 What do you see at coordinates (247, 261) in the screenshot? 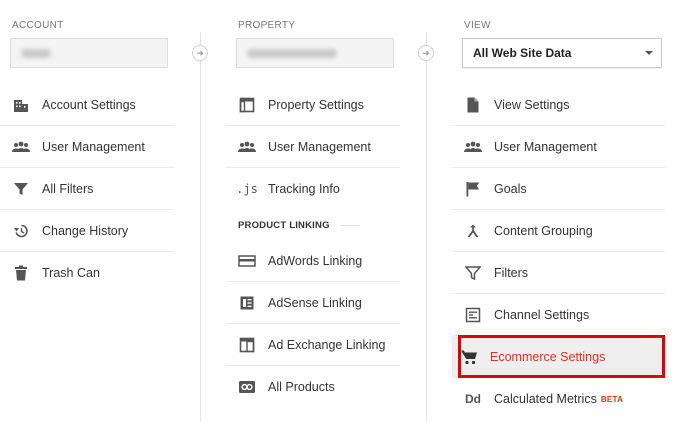
I see `adwords-icon` at bounding box center [247, 261].